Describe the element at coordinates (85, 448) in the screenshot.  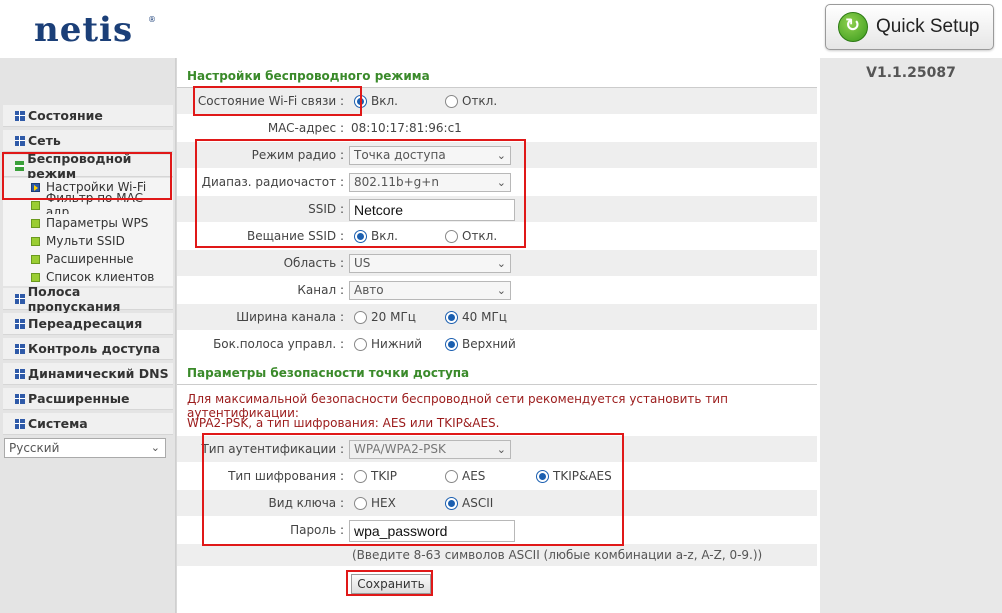
I see `language-select: Русский ⌄` at that location.